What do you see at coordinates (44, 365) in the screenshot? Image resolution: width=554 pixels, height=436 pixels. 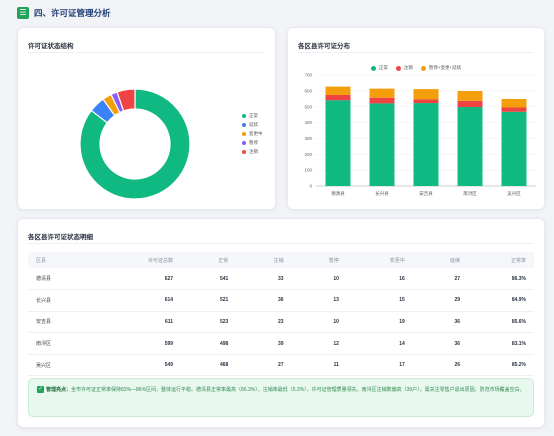 I see `table-cell: 吴兴区` at bounding box center [44, 365].